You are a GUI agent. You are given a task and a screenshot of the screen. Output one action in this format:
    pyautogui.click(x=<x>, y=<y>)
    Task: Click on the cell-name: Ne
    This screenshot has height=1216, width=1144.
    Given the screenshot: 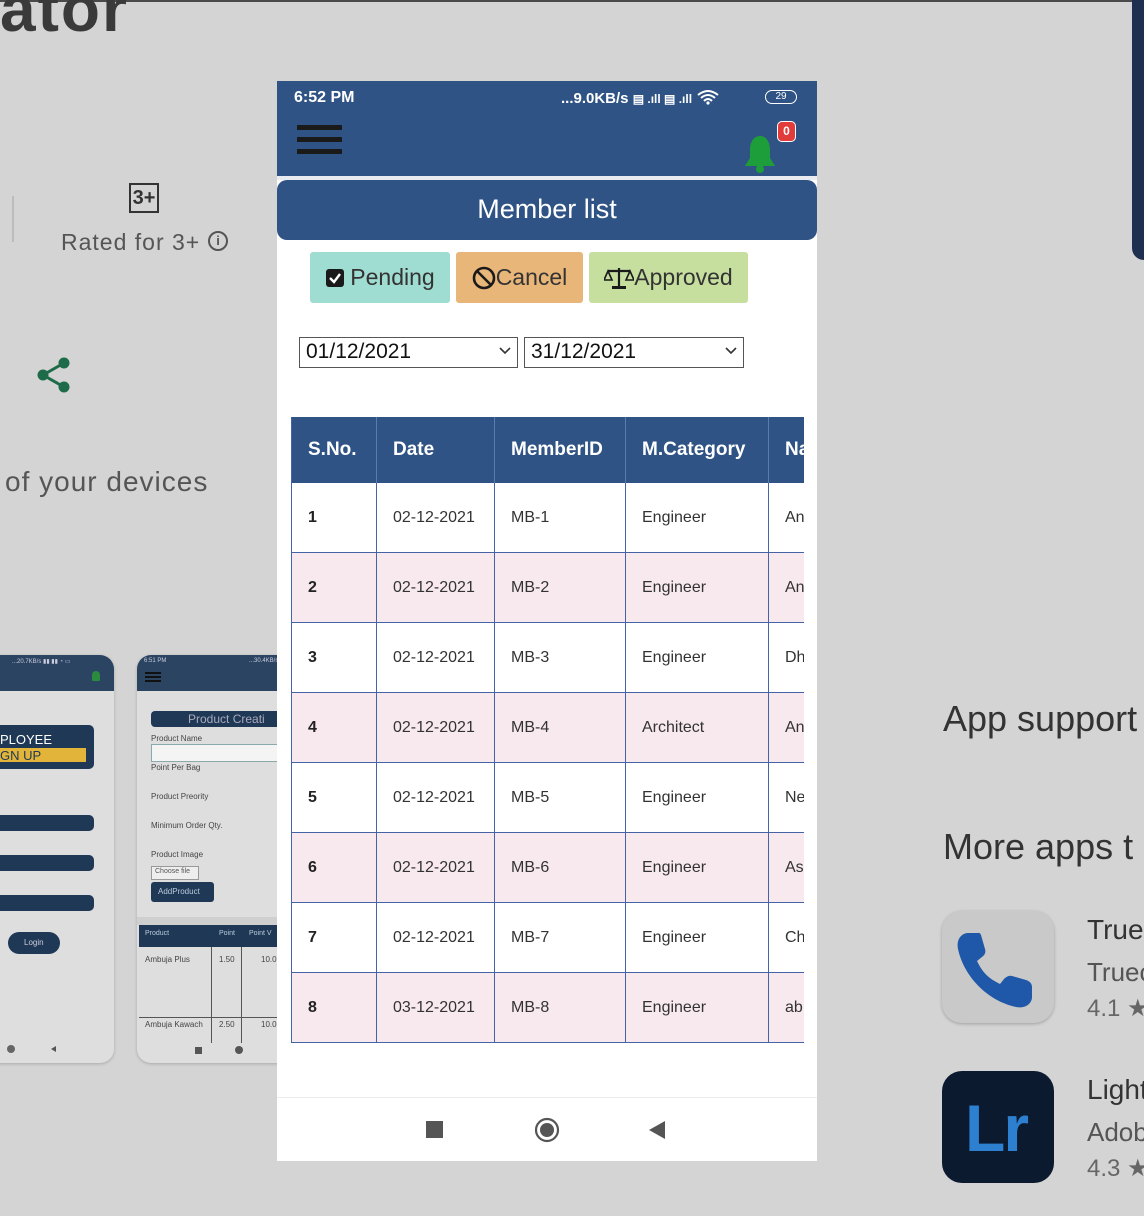 What is the action you would take?
    pyautogui.click(x=786, y=797)
    